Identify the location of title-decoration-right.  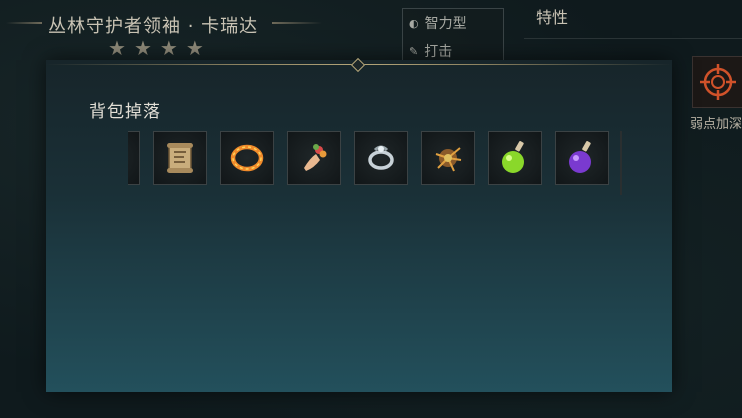
(297, 23).